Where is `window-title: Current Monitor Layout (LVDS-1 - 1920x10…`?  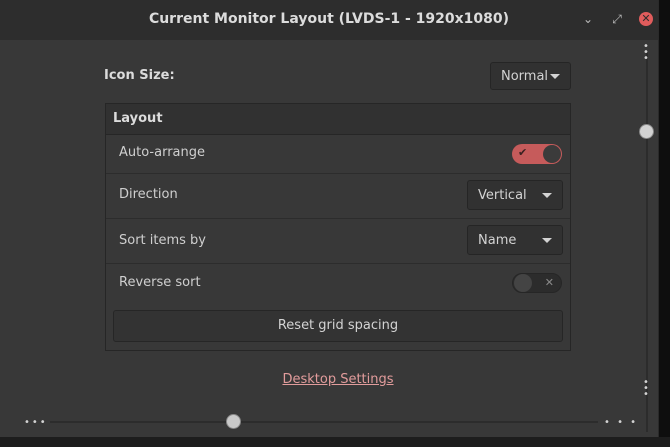
window-title: Current Monitor Layout (LVDS-1 - 1920x10… is located at coordinates (329, 19).